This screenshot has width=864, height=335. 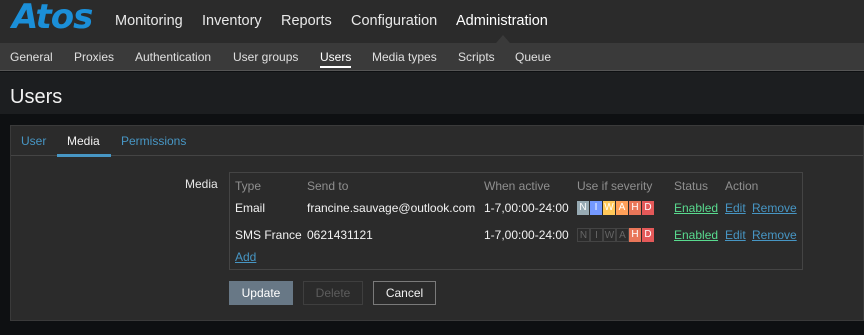 I want to click on subnav-authentication: Authentication, so click(x=173, y=57).